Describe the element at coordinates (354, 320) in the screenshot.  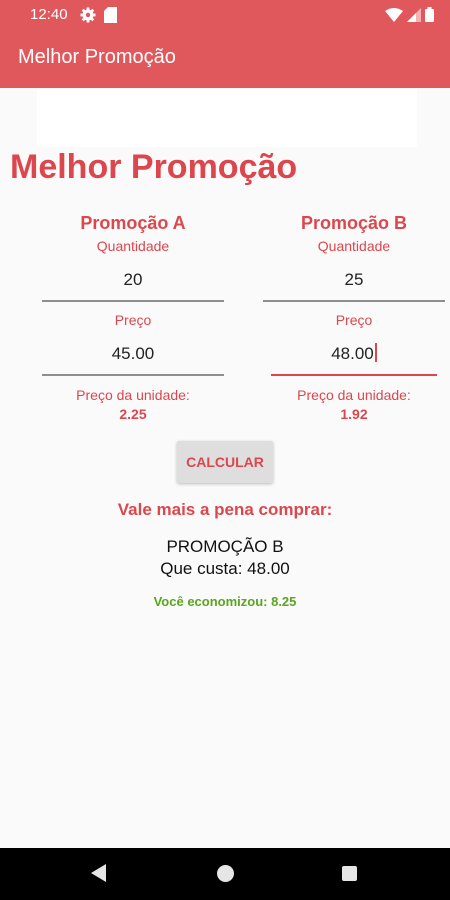
I see `promo-b-price-label: Preço` at that location.